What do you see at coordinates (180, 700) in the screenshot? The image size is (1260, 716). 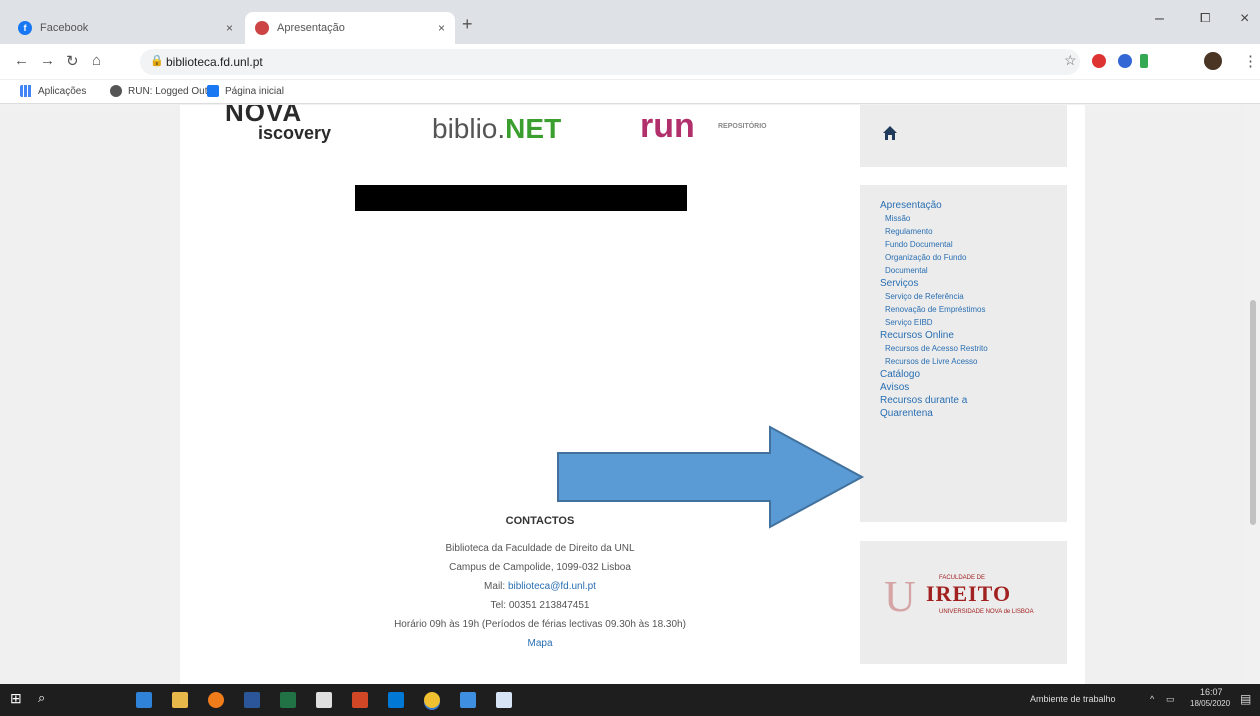 I see `file-explorer-icon` at bounding box center [180, 700].